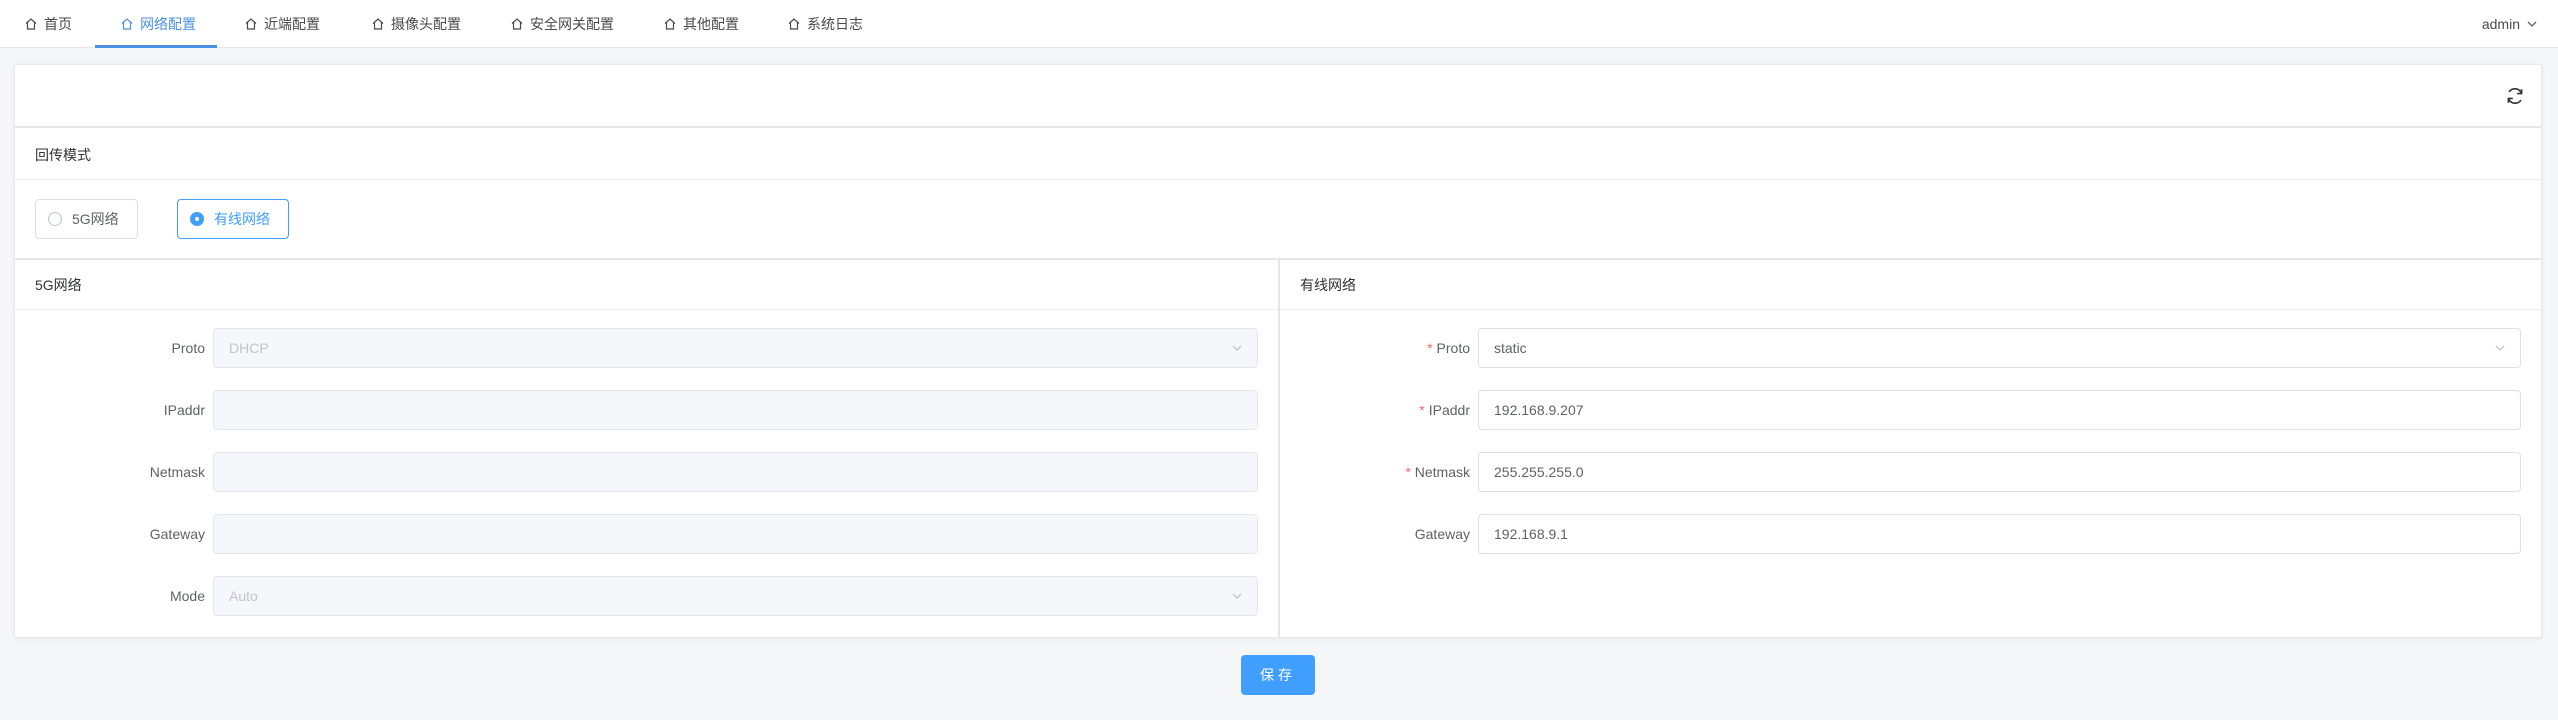 The image size is (2558, 720). I want to click on tab-home: 首页, so click(48, 24).